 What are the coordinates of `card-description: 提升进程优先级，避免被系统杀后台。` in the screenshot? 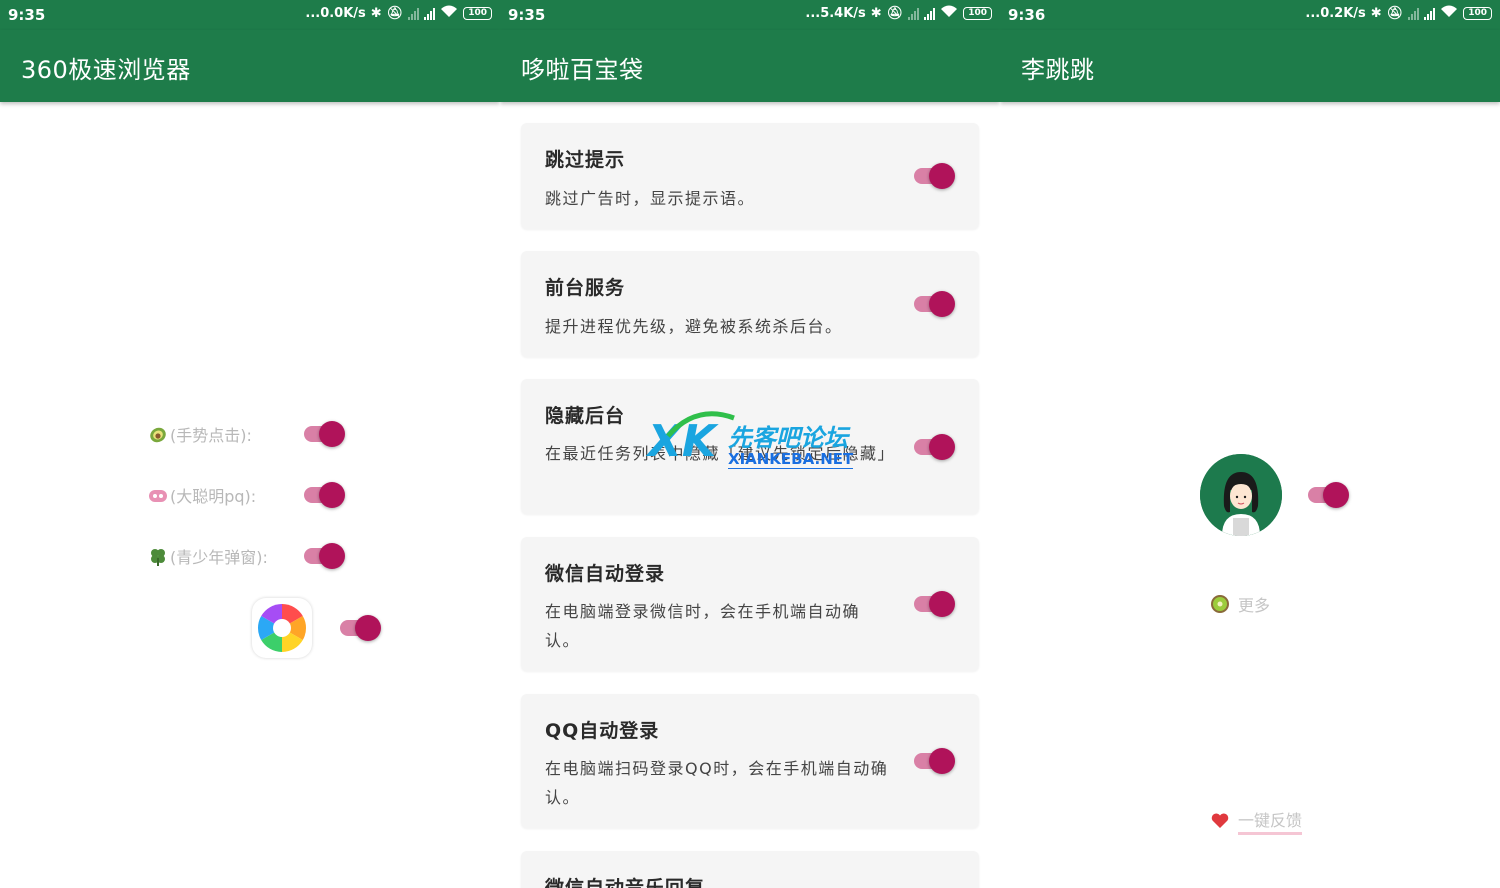 It's located at (694, 326).